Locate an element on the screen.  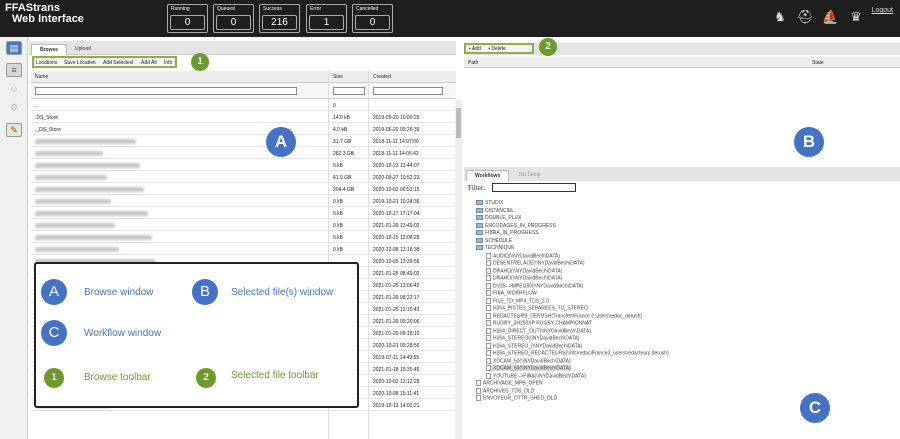
stat-value: 216 is located at coordinates (279, 22).